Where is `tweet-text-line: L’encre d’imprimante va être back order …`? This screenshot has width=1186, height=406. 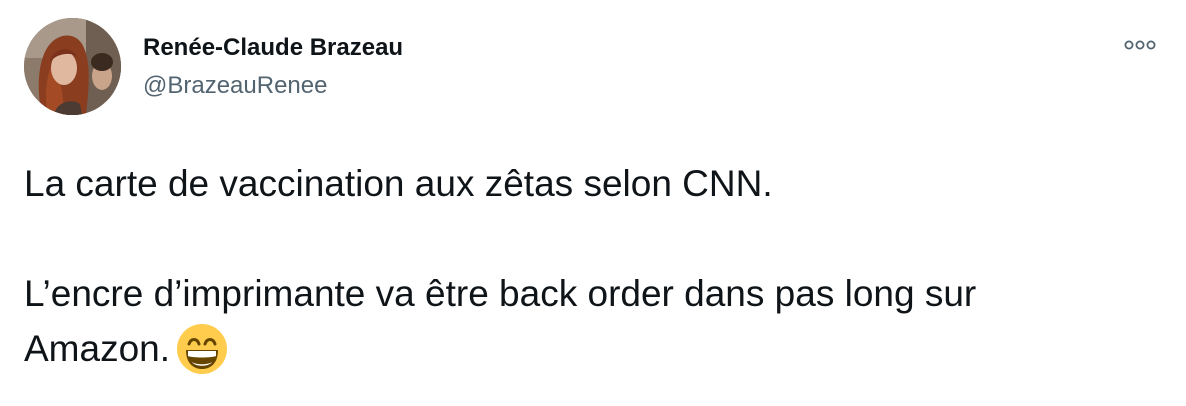
tweet-text-line: L’encre d’imprimante va être back order … is located at coordinates (594, 293).